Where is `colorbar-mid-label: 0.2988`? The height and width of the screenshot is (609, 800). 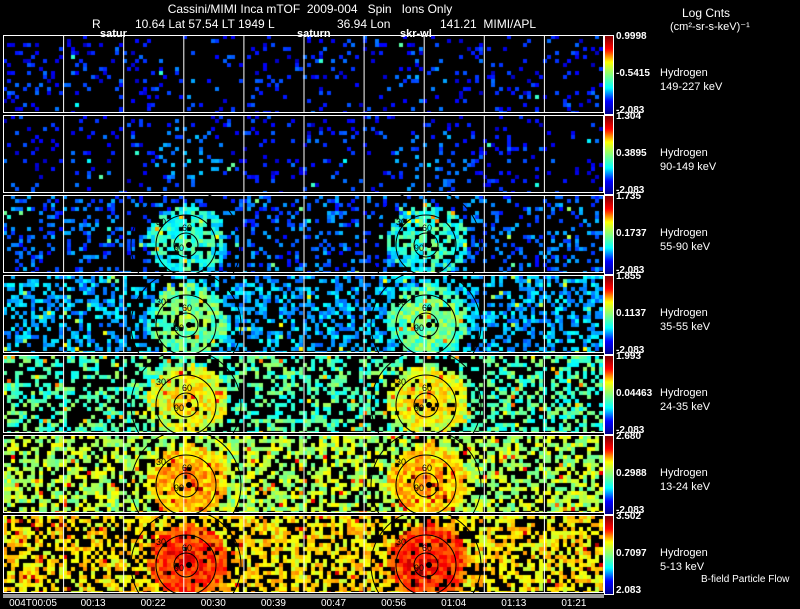
colorbar-mid-label: 0.2988 is located at coordinates (631, 473).